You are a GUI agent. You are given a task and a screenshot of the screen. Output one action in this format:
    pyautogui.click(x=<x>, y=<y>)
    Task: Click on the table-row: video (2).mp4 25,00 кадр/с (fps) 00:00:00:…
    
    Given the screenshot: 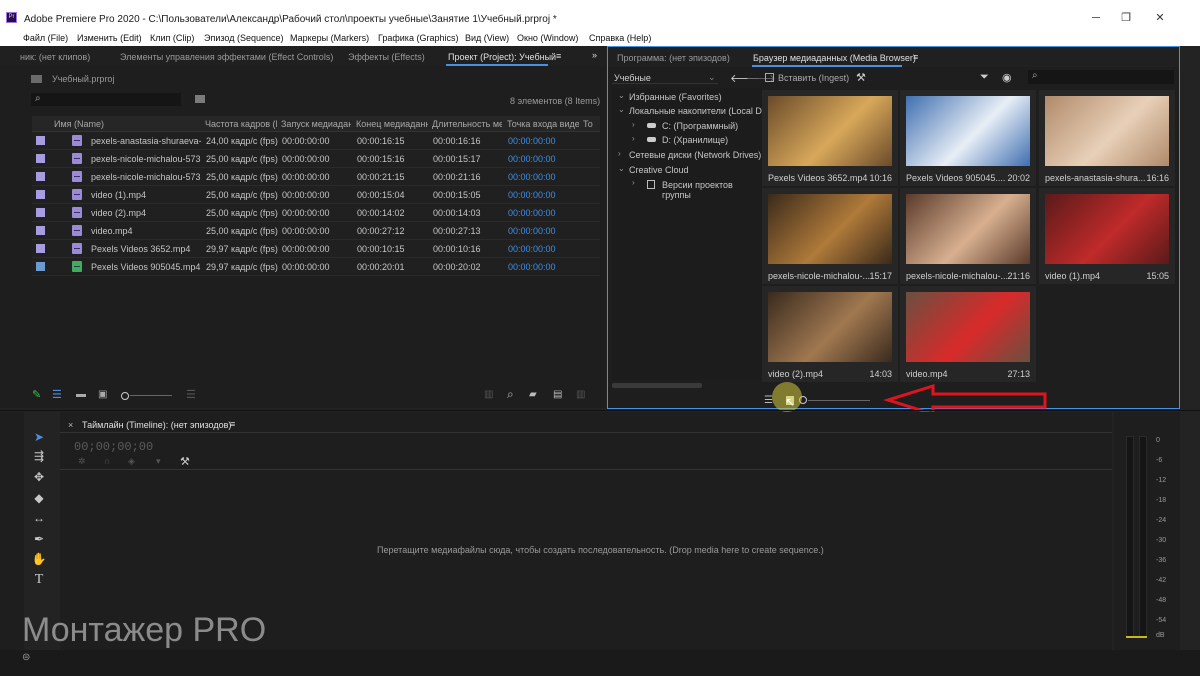 What is the action you would take?
    pyautogui.click(x=316, y=213)
    